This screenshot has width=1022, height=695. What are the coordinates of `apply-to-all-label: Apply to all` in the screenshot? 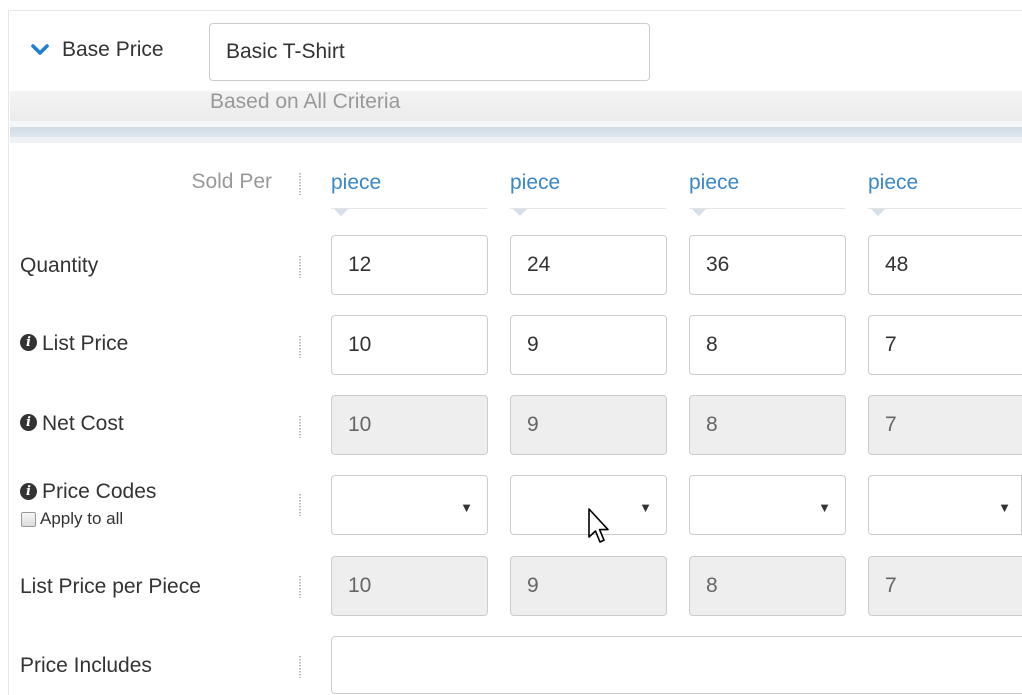 It's located at (81, 519).